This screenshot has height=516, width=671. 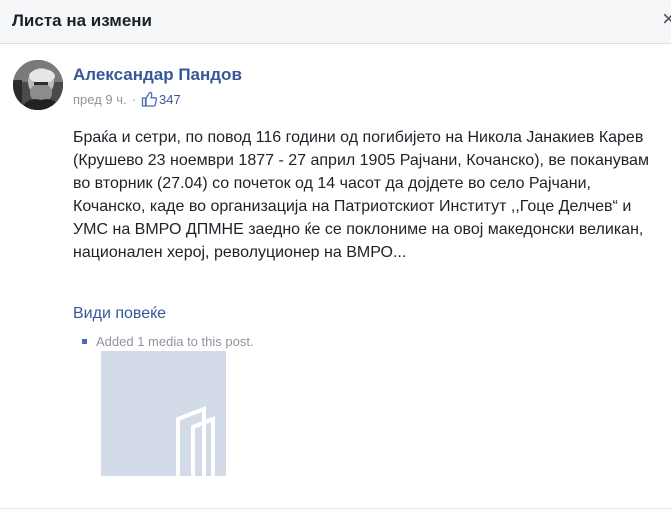 I want to click on dialog-title: Листа на измени, so click(x=82, y=20).